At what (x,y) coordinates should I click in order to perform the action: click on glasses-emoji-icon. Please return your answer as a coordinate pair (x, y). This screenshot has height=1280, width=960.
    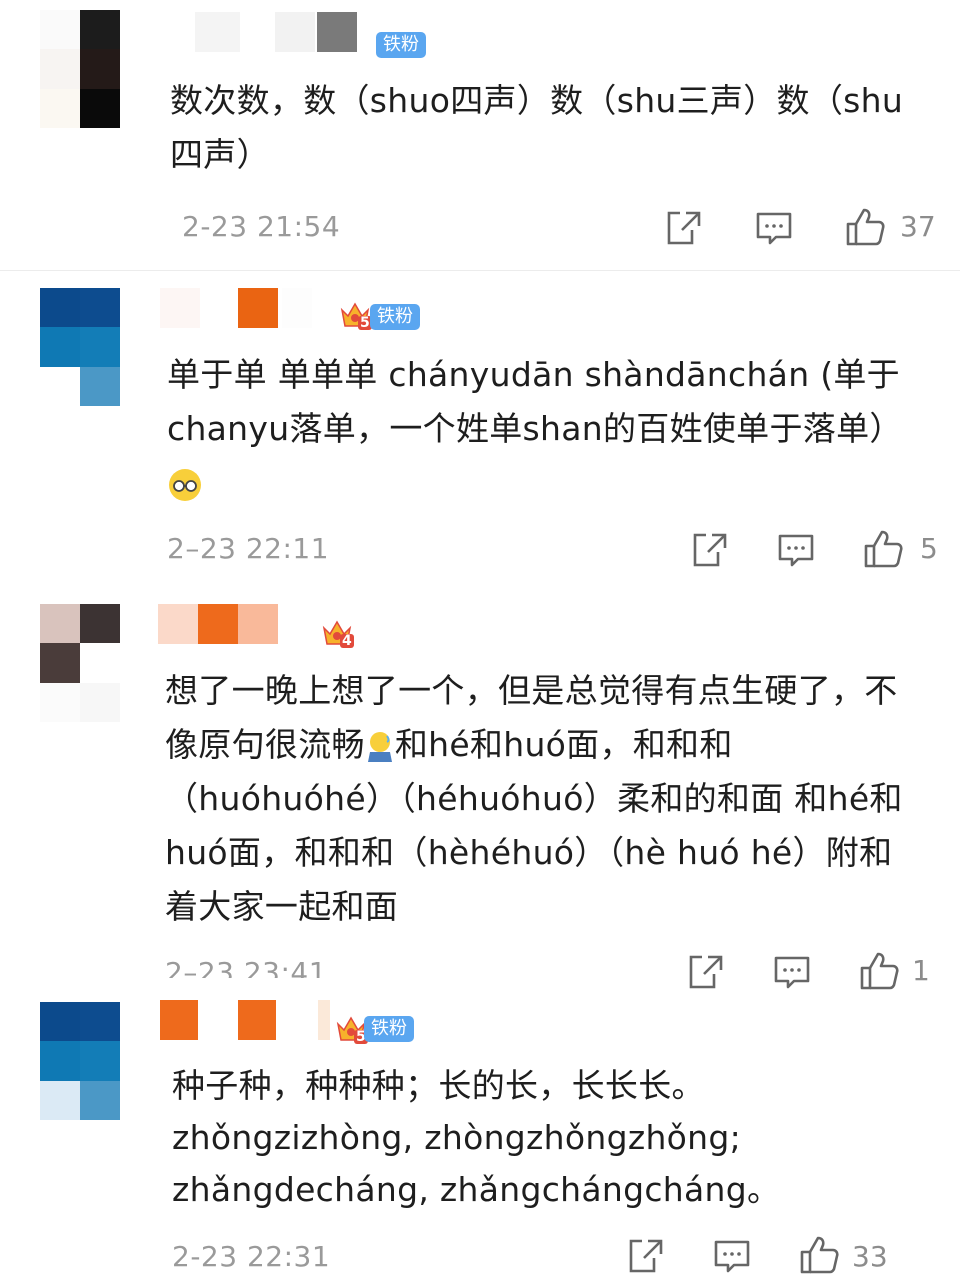
    Looking at the image, I should click on (185, 485).